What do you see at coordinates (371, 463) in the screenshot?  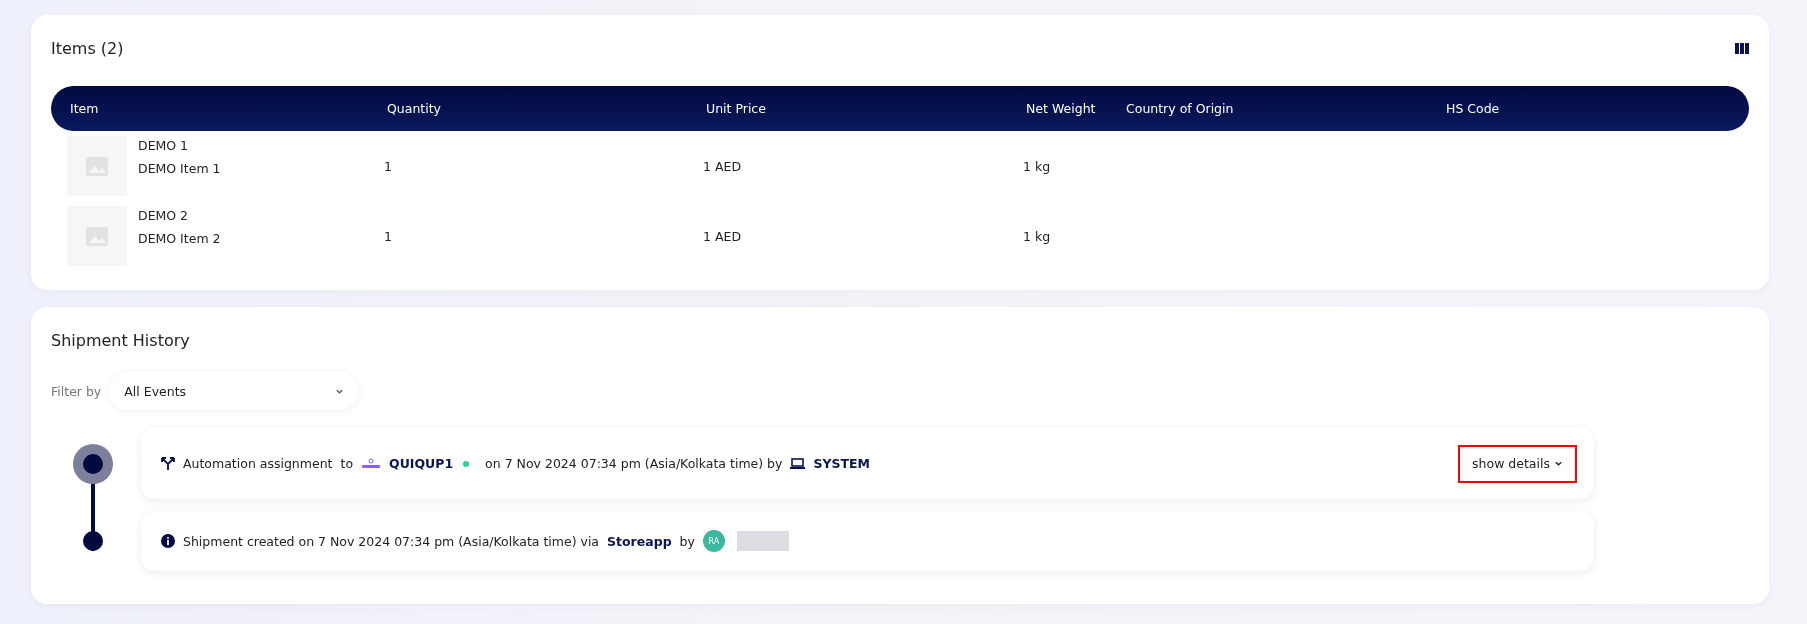 I see `carrier-logo-icon` at bounding box center [371, 463].